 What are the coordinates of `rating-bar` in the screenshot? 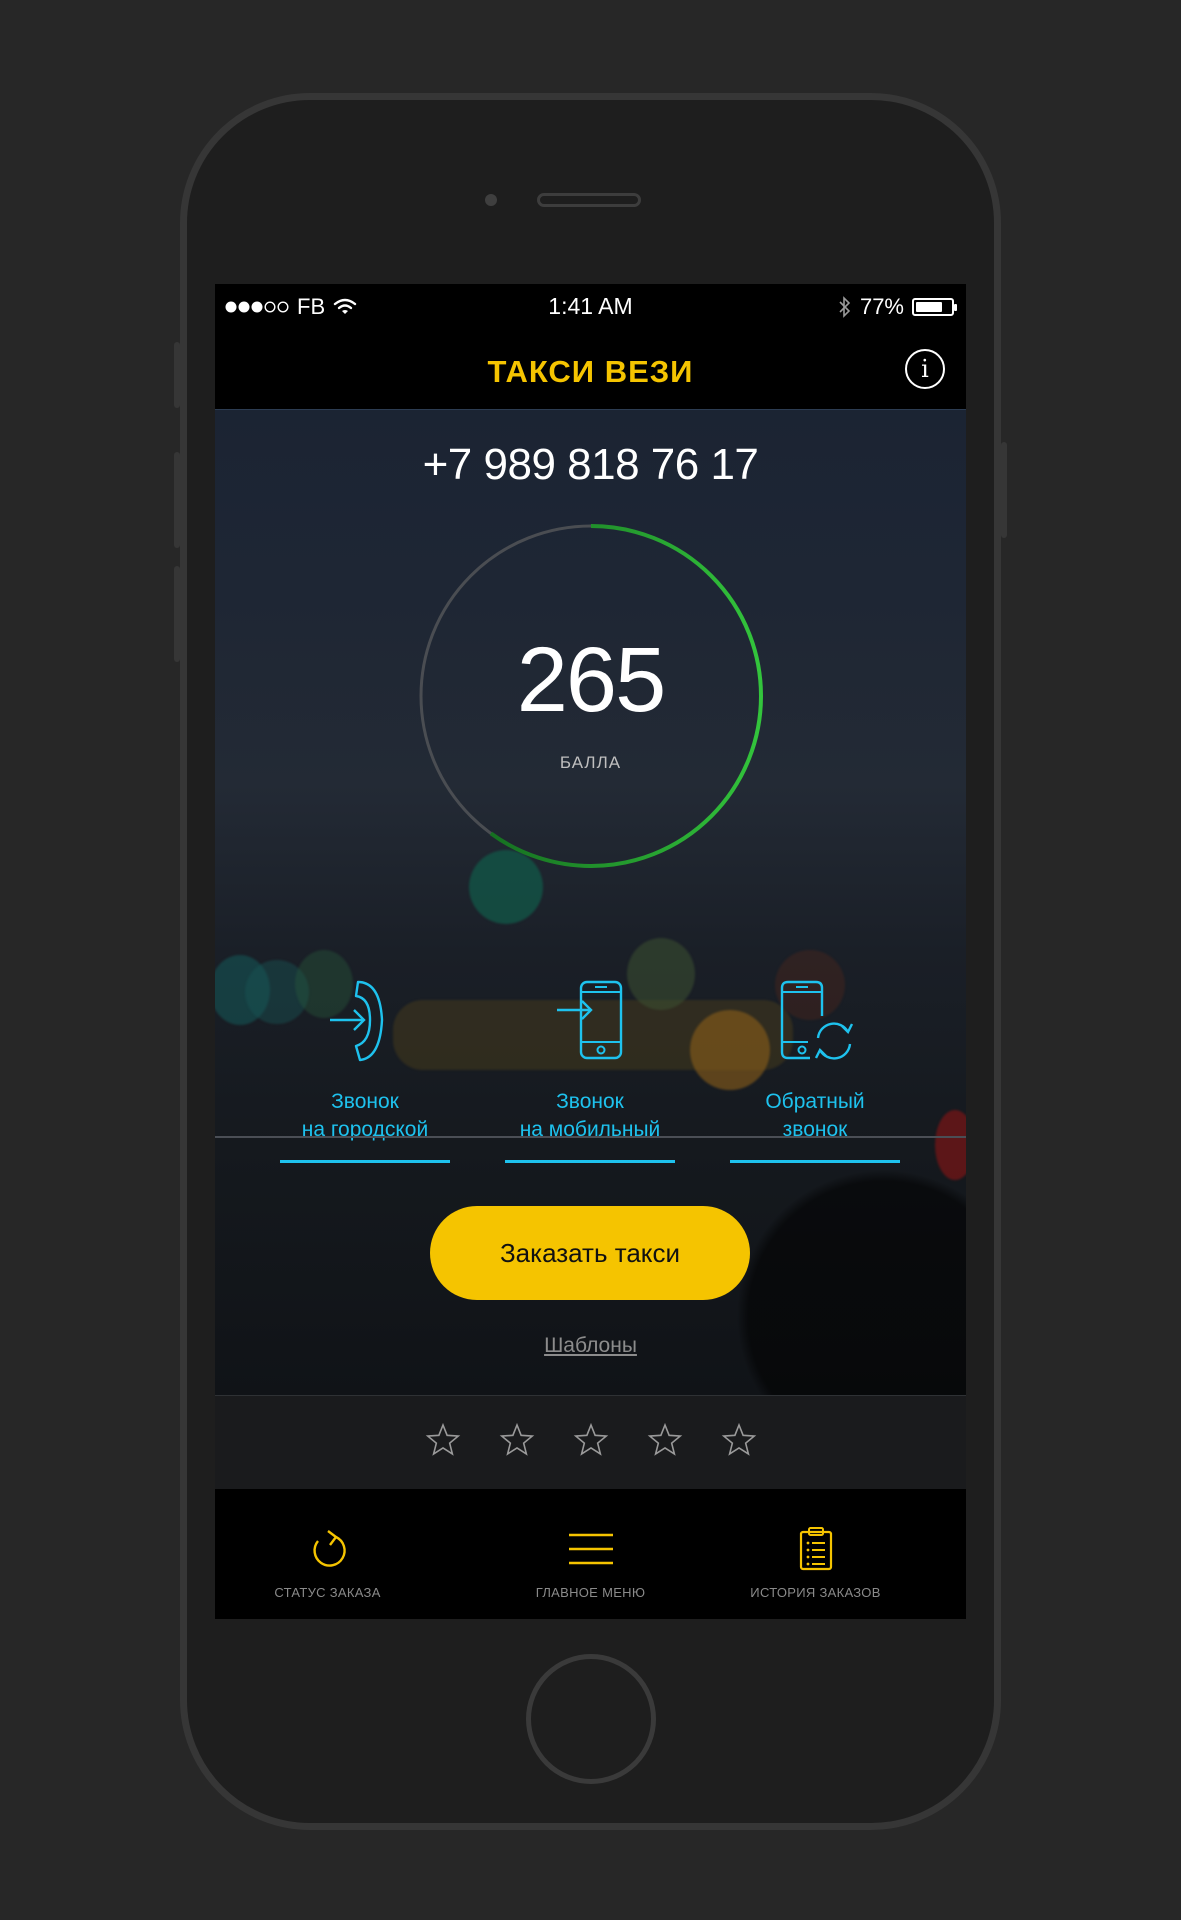 It's located at (590, 1442).